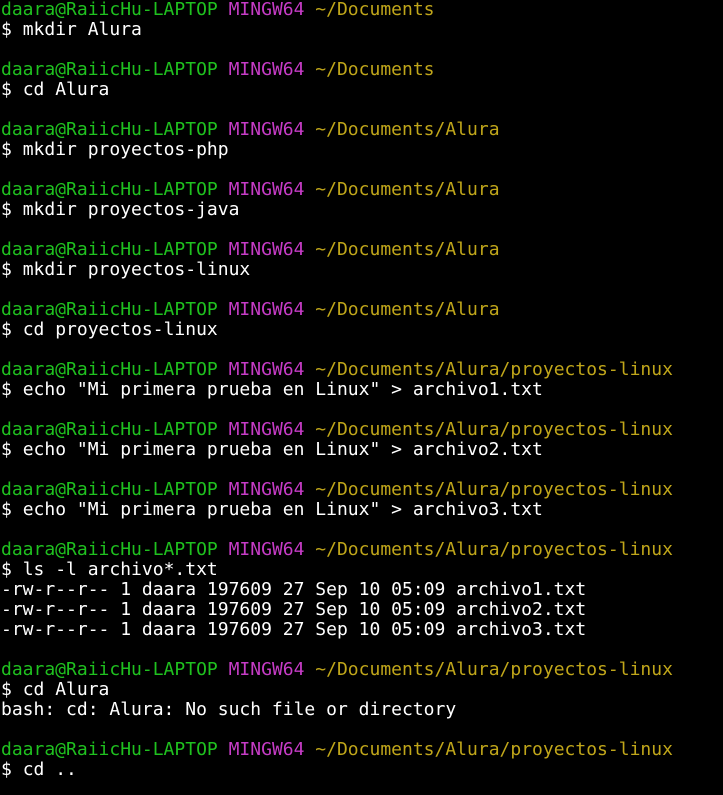 The image size is (723, 795). I want to click on command-text: mkdir proyectos-java, so click(131, 209).